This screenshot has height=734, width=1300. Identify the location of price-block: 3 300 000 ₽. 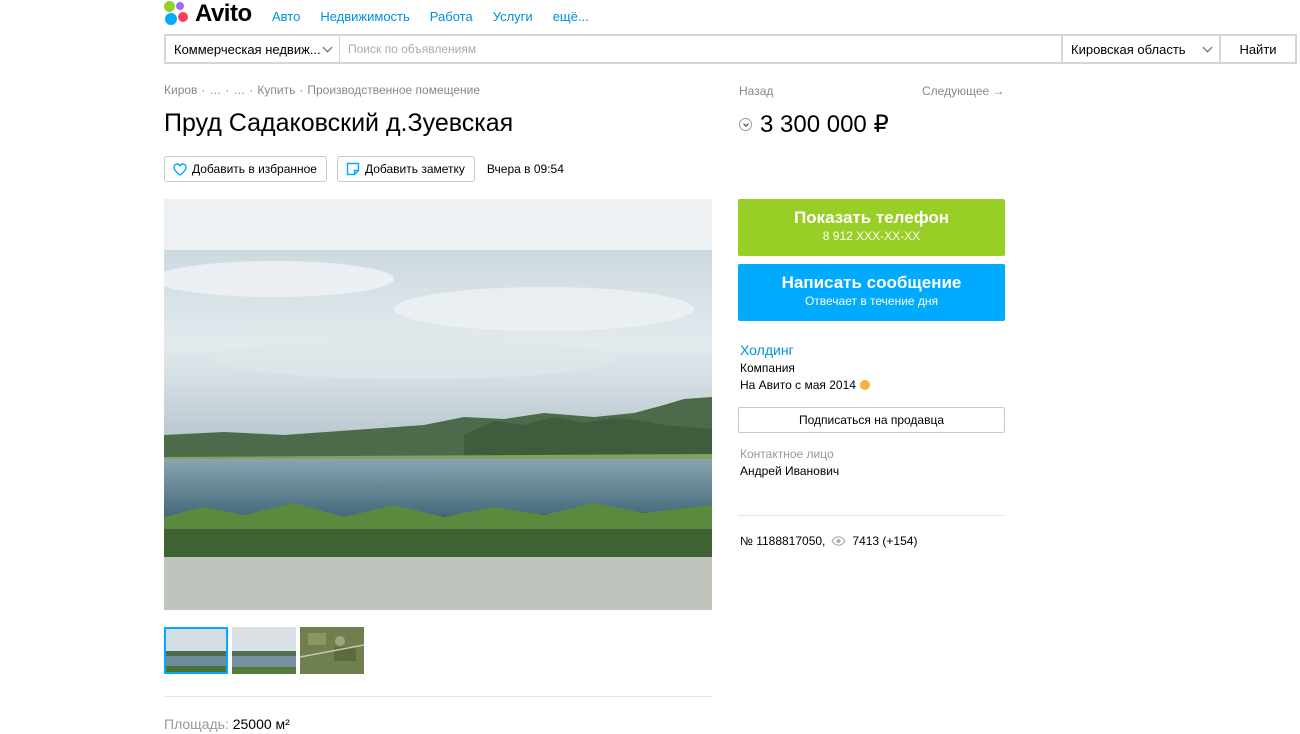
(814, 124).